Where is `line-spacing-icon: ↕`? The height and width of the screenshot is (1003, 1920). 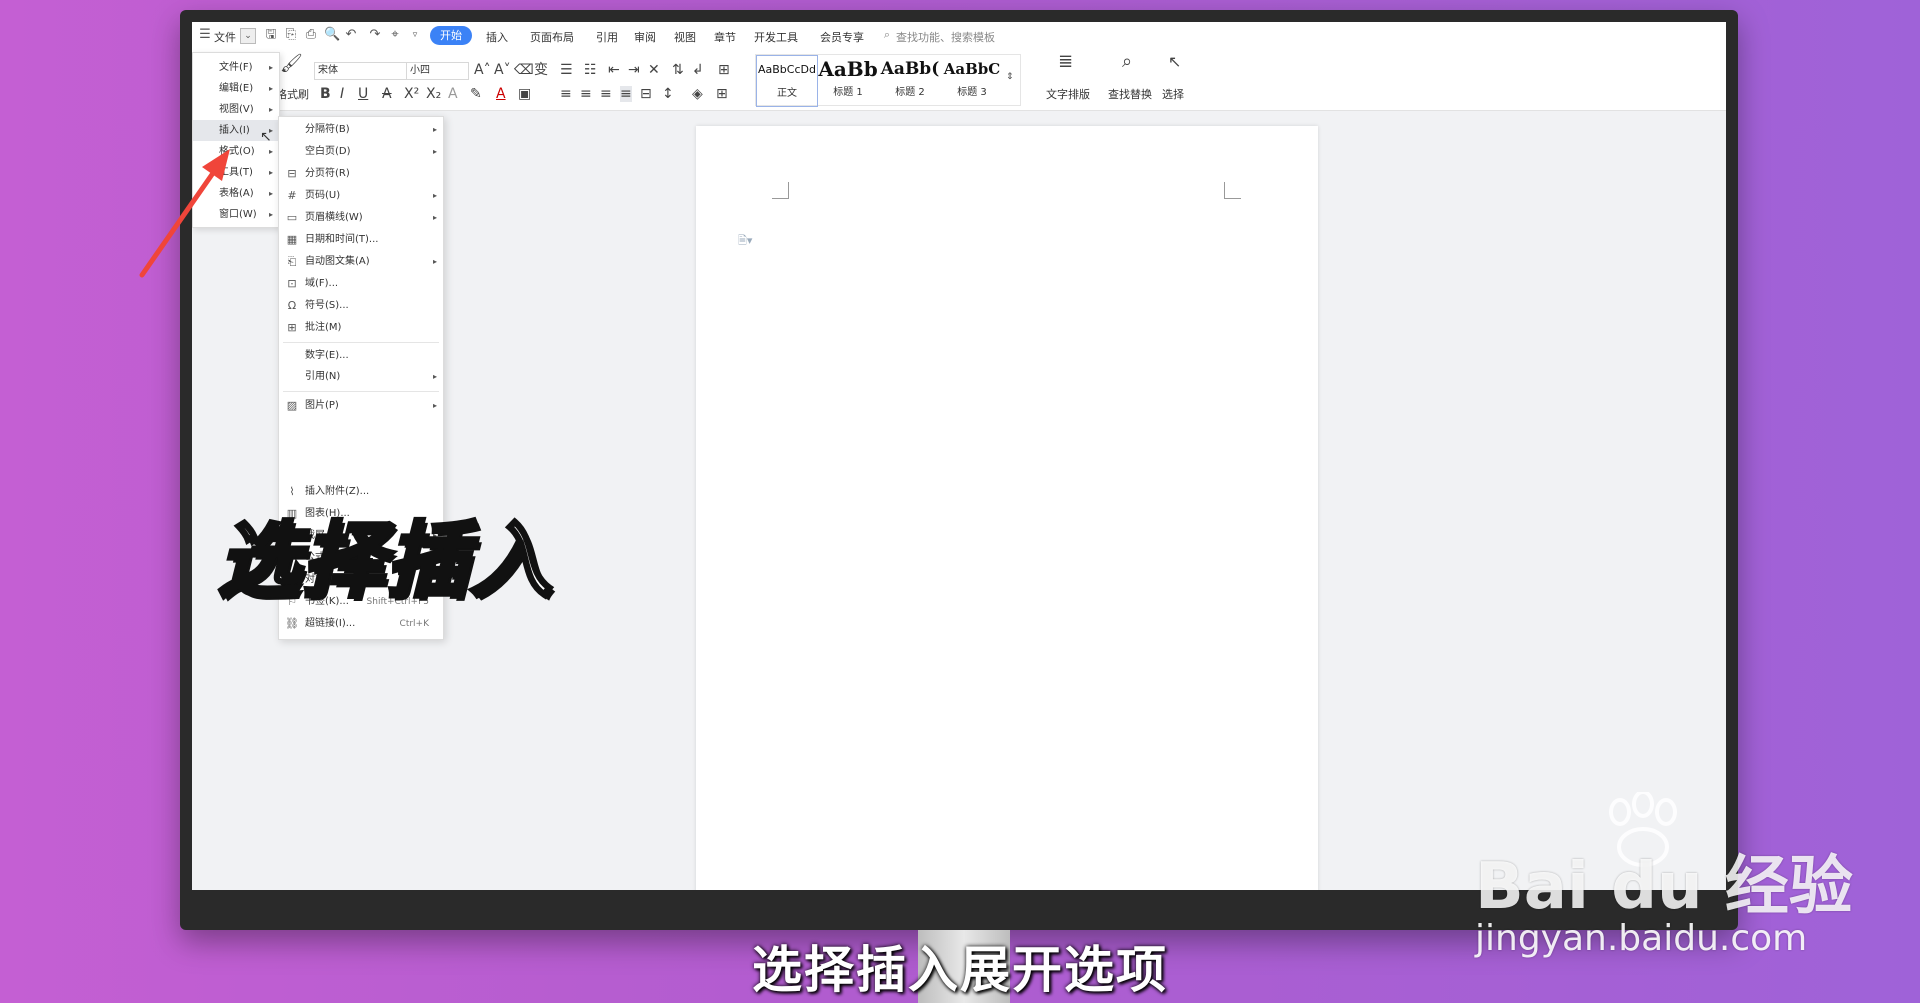
line-spacing-icon: ↕ is located at coordinates (668, 94).